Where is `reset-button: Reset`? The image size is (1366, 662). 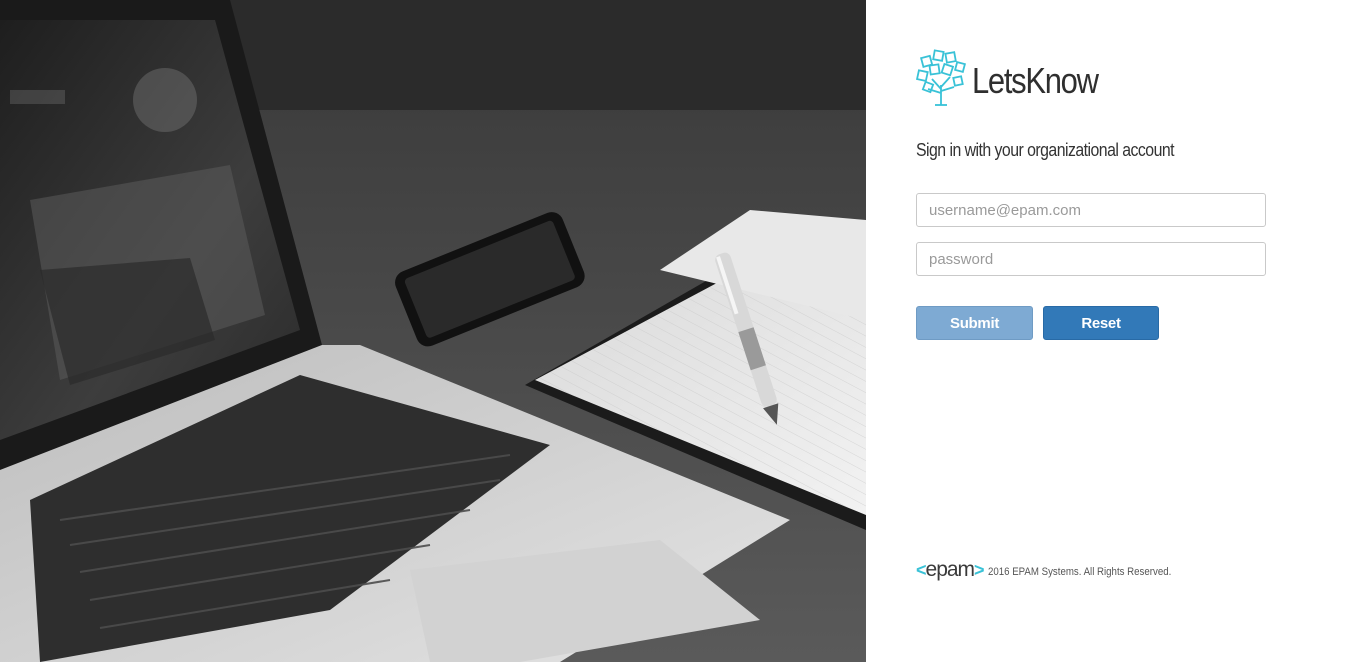 reset-button: Reset is located at coordinates (1101, 323).